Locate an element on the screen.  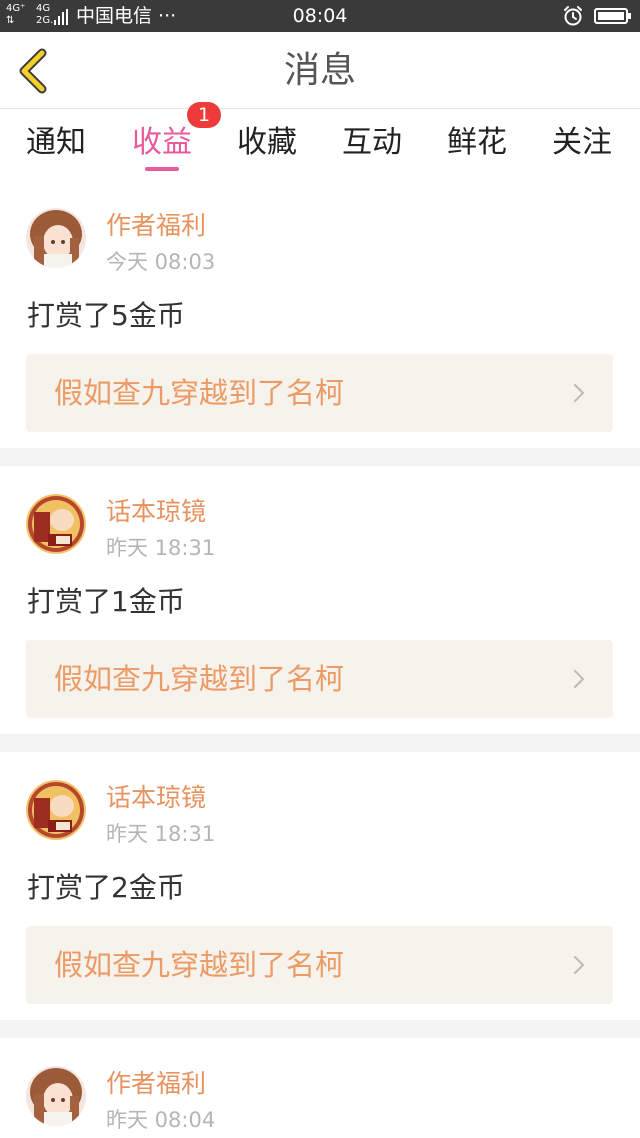
status-bar: 4G⁺ ⇅ 4G 2G. 中国电信 ··· 08:04 is located at coordinates (320, 16).